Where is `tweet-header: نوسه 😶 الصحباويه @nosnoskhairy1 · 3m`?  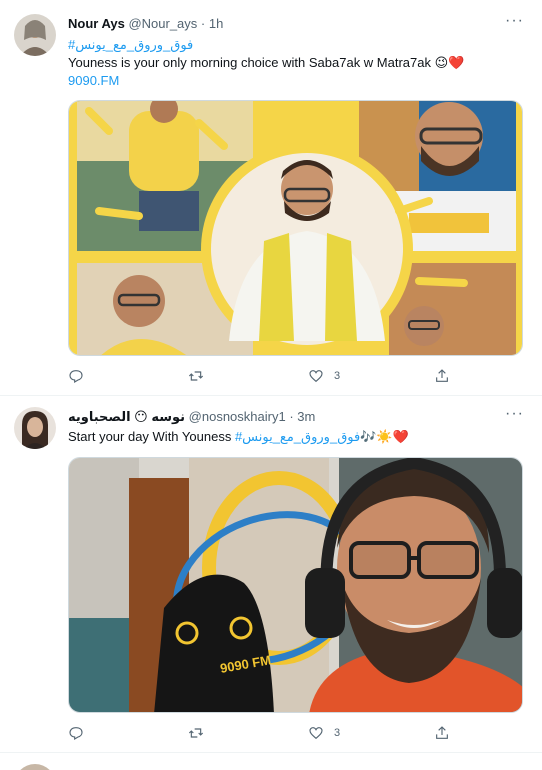 tweet-header: نوسه 😶 الصحباويه @nosnoskhairy1 · 3m is located at coordinates (285, 417).